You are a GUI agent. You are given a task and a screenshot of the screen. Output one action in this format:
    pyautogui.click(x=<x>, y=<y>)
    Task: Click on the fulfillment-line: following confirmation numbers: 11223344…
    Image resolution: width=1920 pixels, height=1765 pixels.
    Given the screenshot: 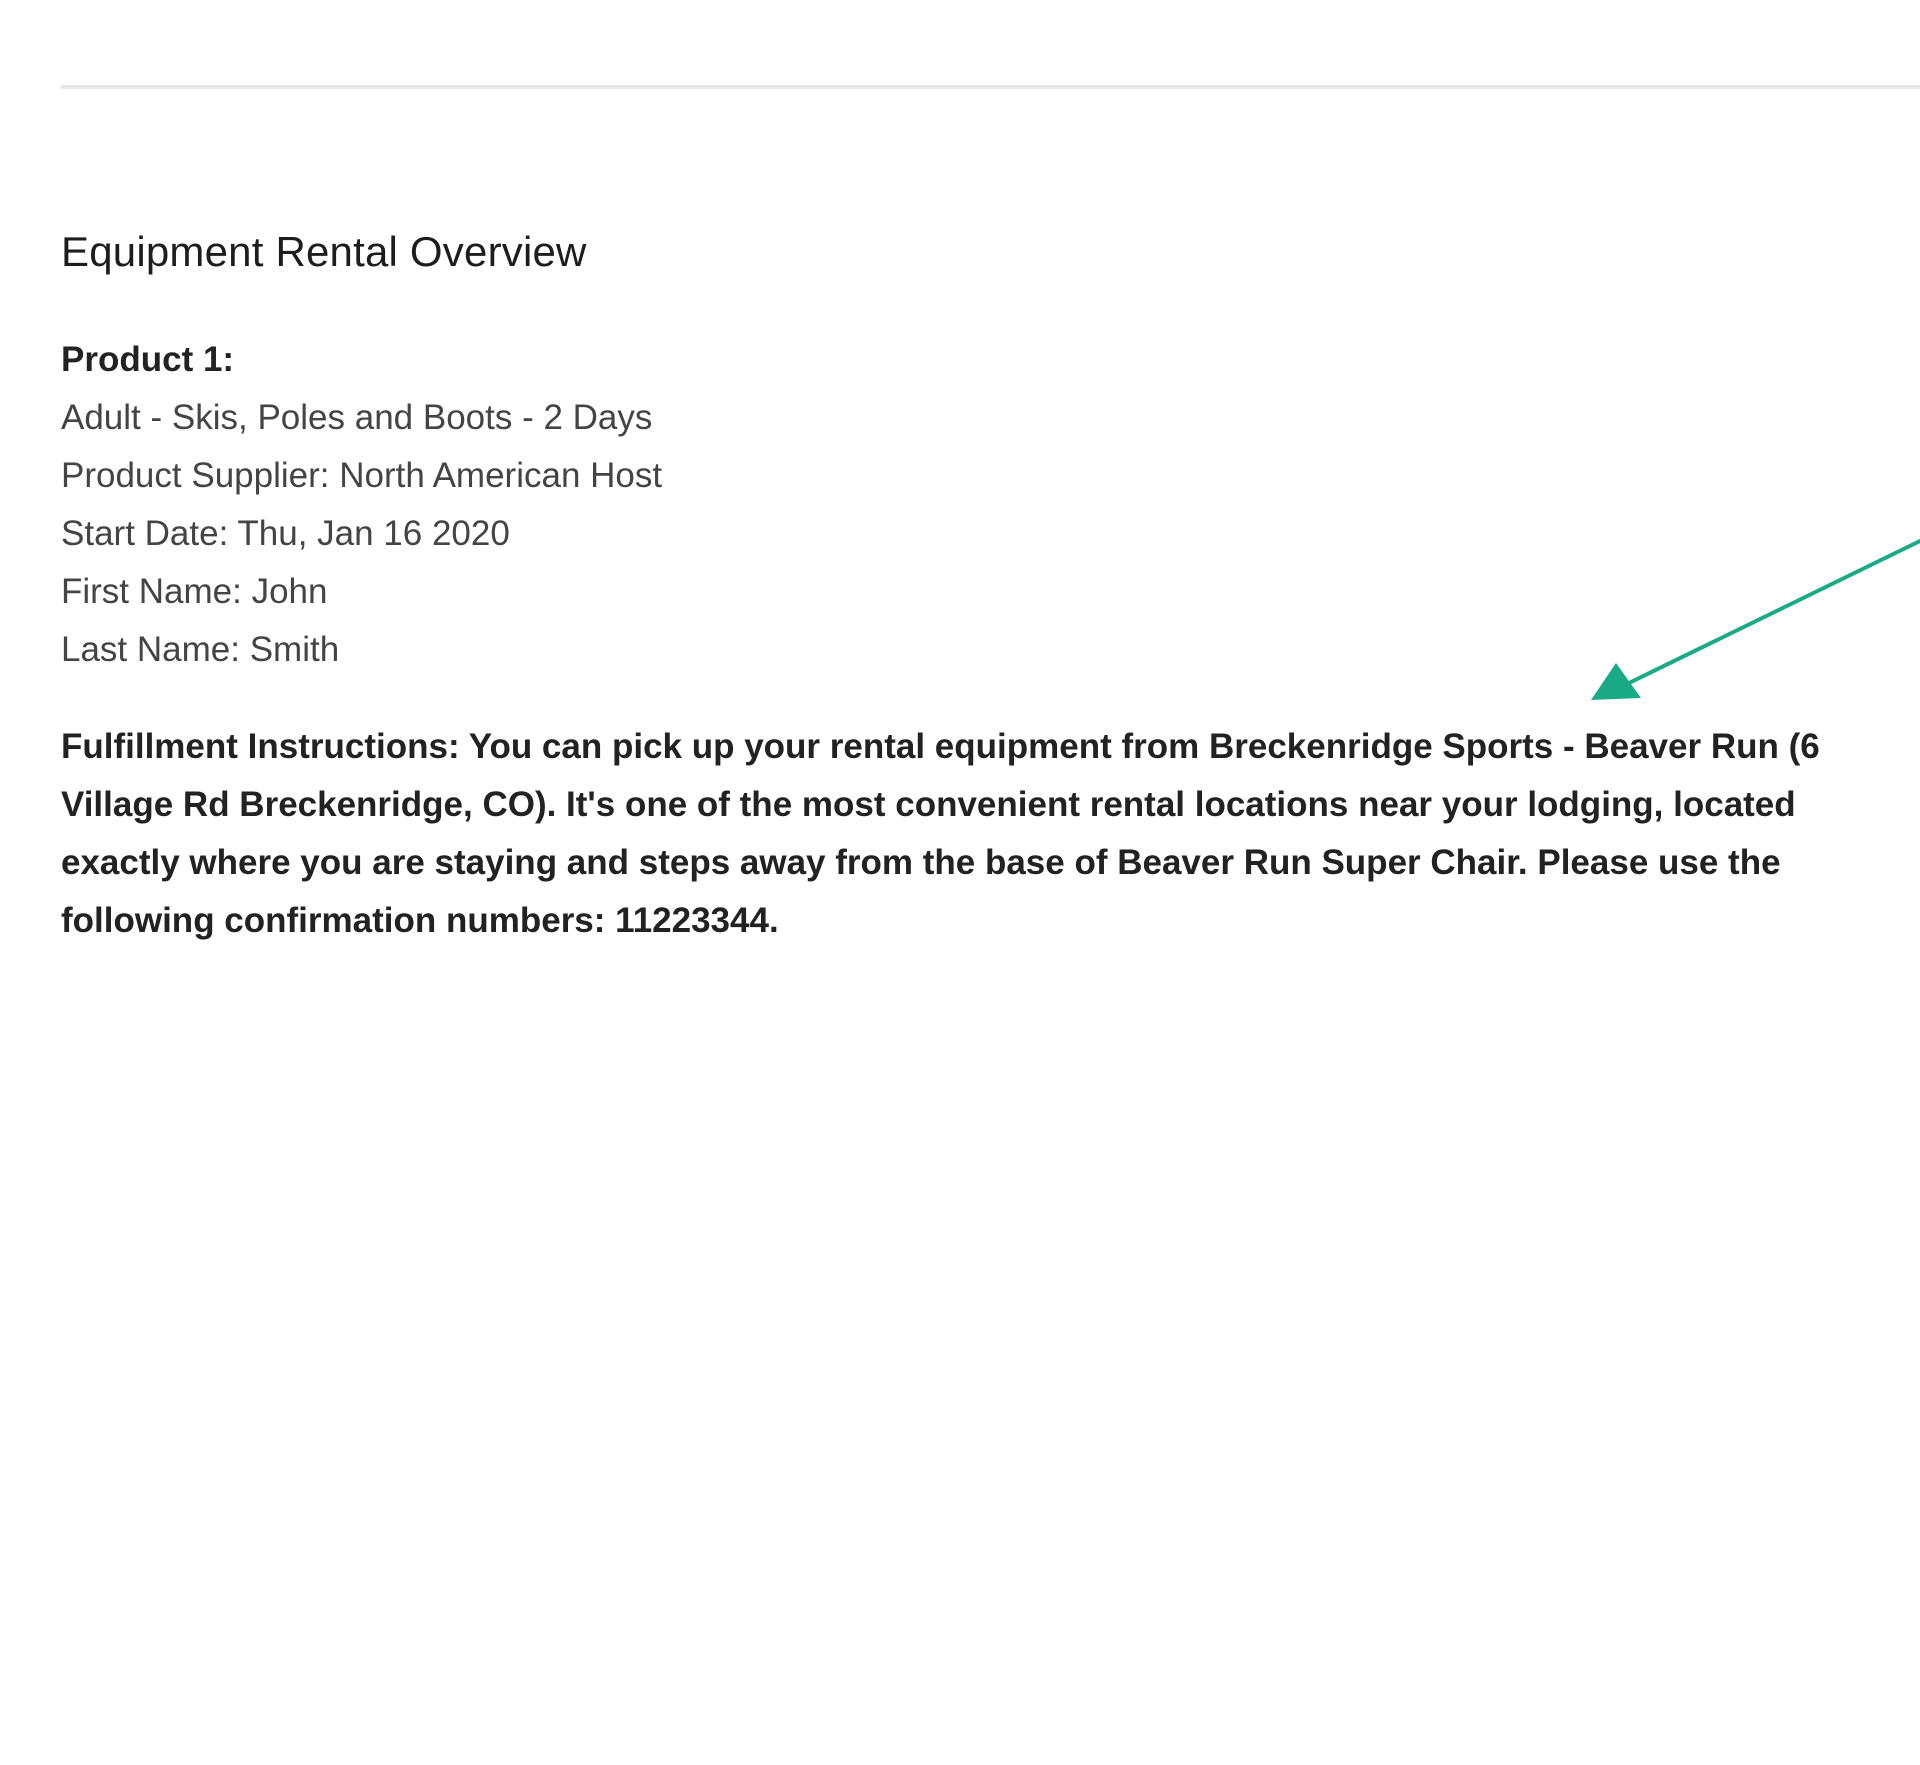 What is the action you would take?
    pyautogui.click(x=420, y=920)
    